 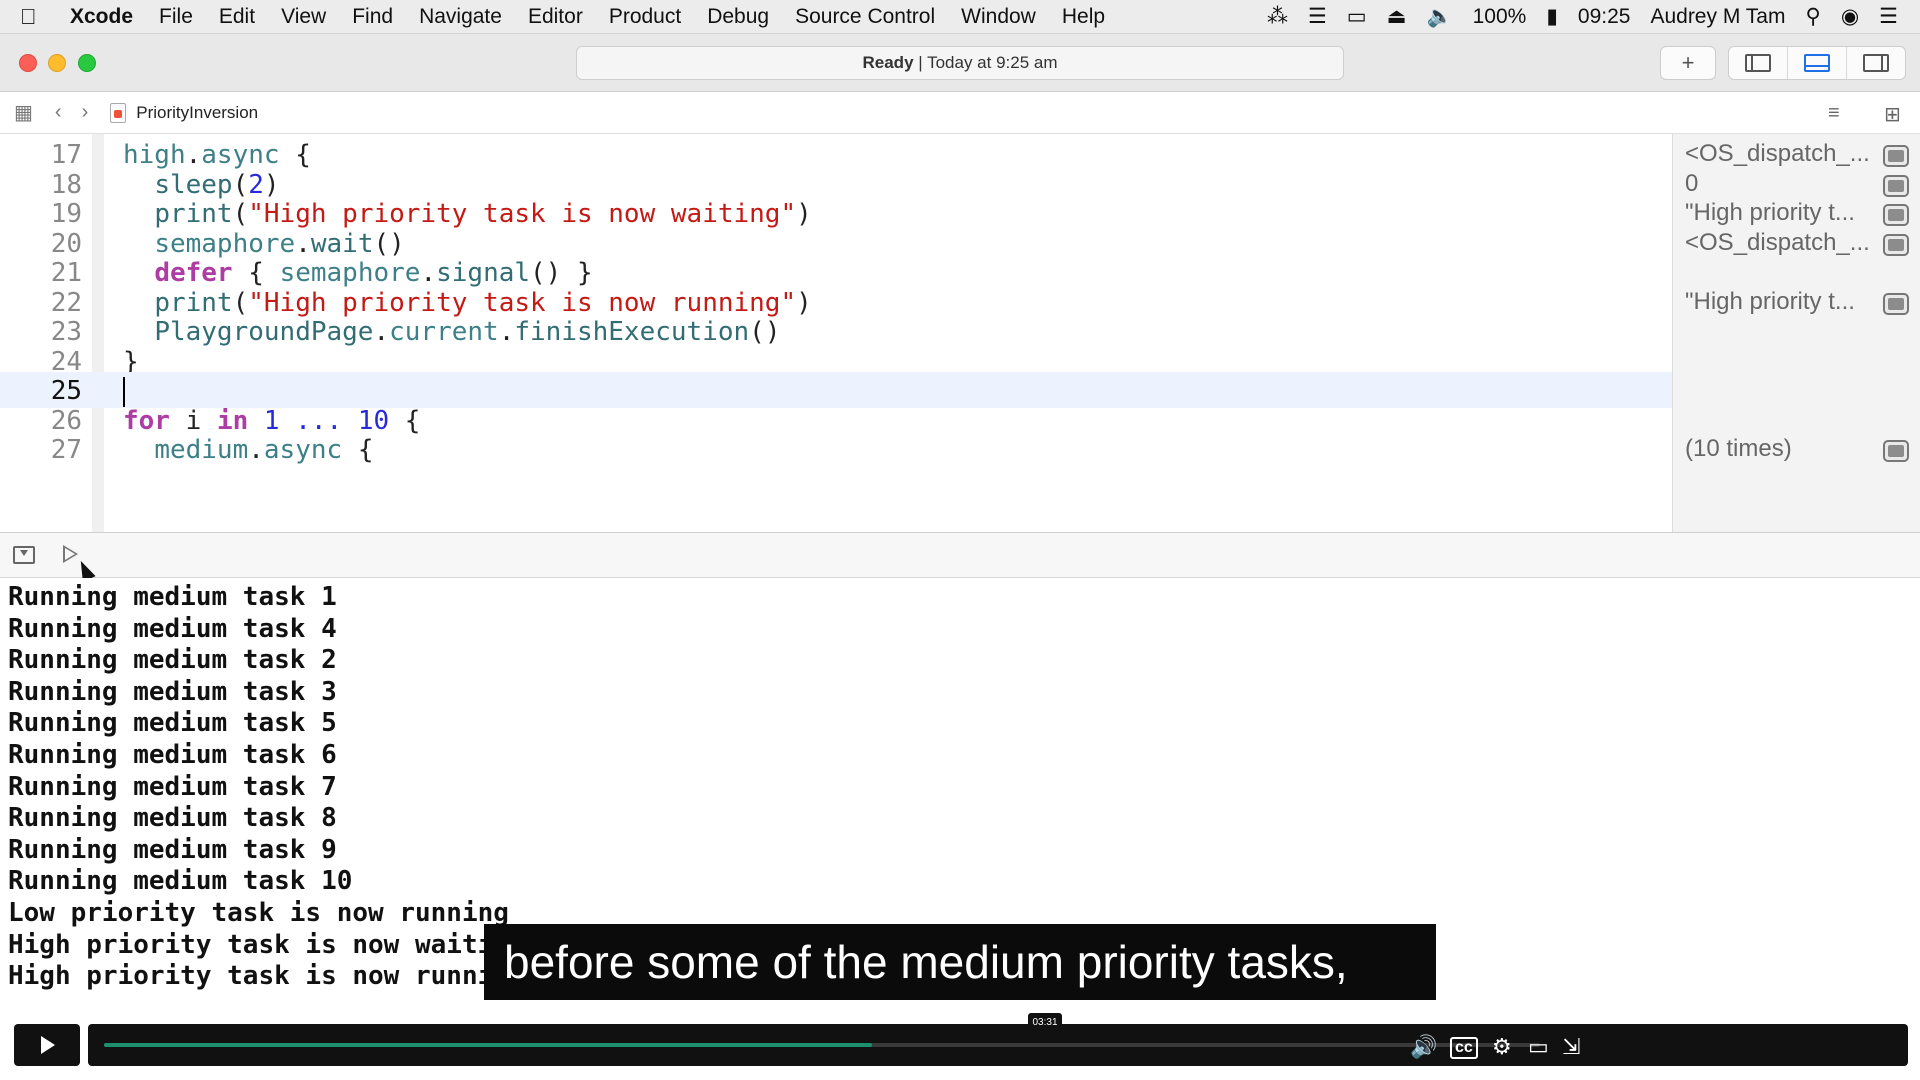 What do you see at coordinates (960, 113) in the screenshot?
I see `jump-bar: ▦ ‹ › PriorityInversion ≡ ⊞` at bounding box center [960, 113].